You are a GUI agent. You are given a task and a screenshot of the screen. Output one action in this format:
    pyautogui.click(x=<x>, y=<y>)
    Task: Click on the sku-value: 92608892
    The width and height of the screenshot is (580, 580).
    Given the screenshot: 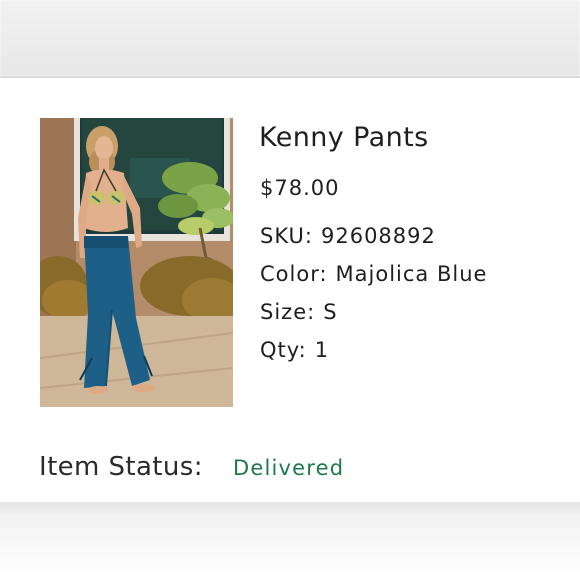 What is the action you would take?
    pyautogui.click(x=378, y=236)
    